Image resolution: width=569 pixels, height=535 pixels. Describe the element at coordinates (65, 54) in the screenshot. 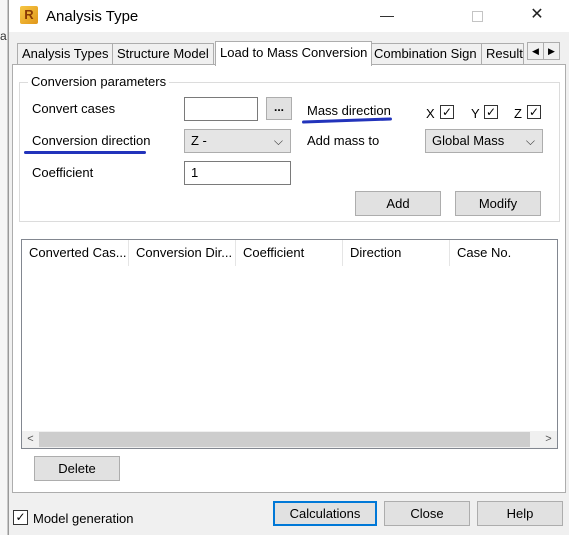

I see `tab-analysis-types: Analysis Types` at that location.